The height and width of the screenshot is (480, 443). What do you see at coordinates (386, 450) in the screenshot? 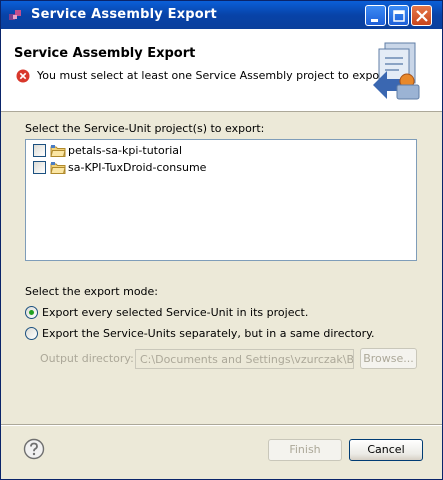
I see `cancel-button: Cancel` at bounding box center [386, 450].